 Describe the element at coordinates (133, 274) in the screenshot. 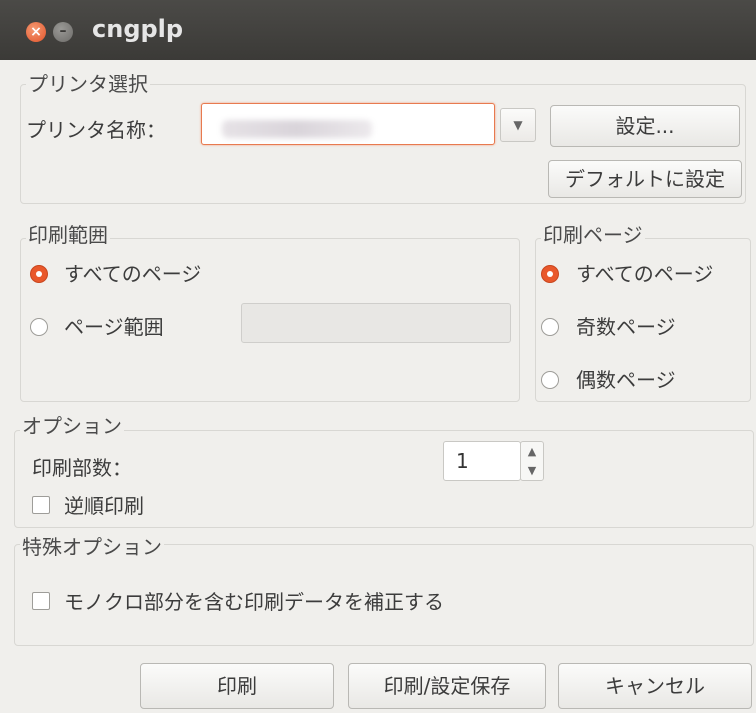

I see `range-all-pages-label: すべてのページ` at that location.